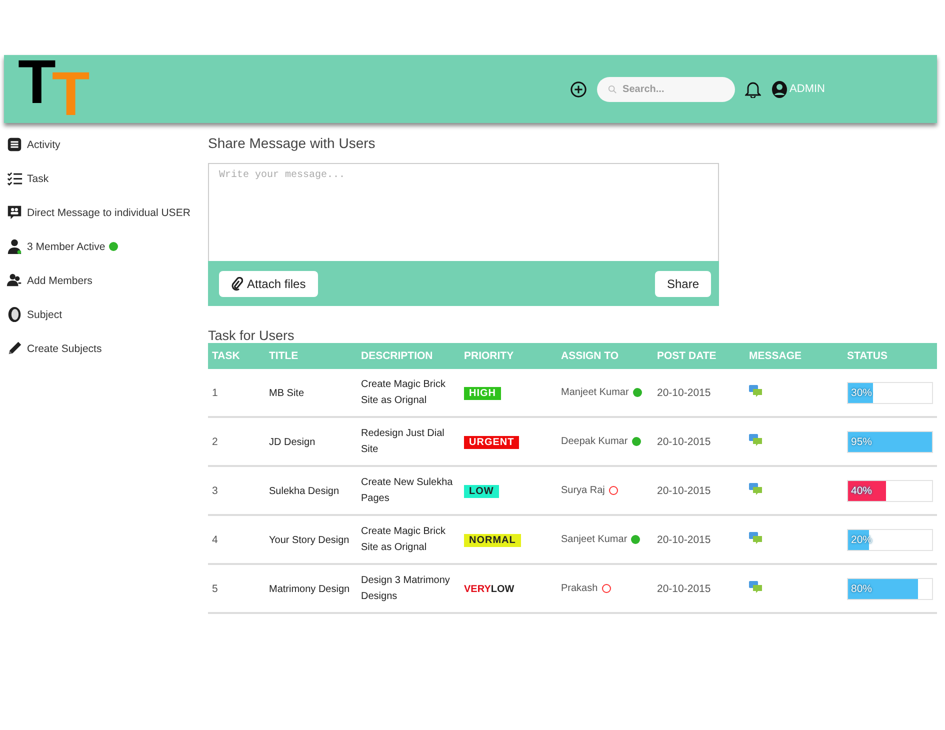  I want to click on task-description: Design 3 Matrimony Designs, so click(406, 589).